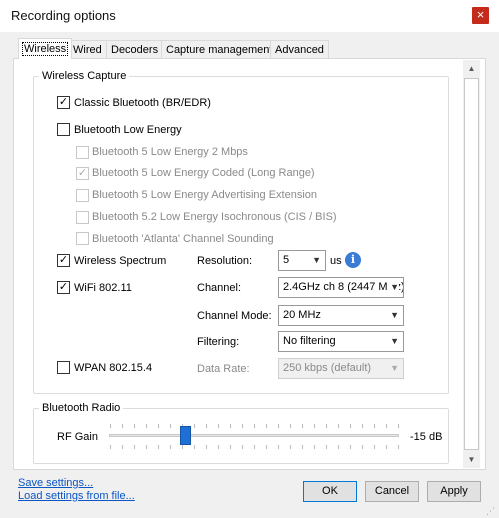 This screenshot has height=518, width=499. I want to click on data-rate-select: 250 kbps (default) ▼, so click(341, 368).